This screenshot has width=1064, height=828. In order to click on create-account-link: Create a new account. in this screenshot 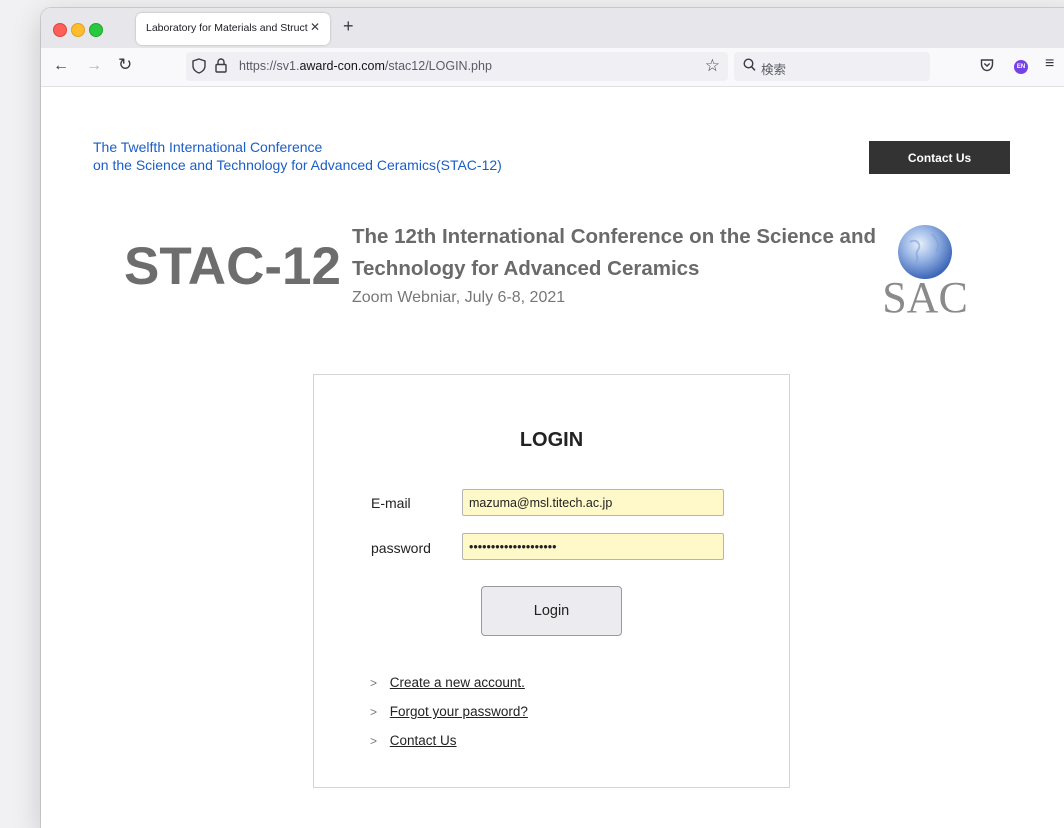, I will do `click(457, 682)`.